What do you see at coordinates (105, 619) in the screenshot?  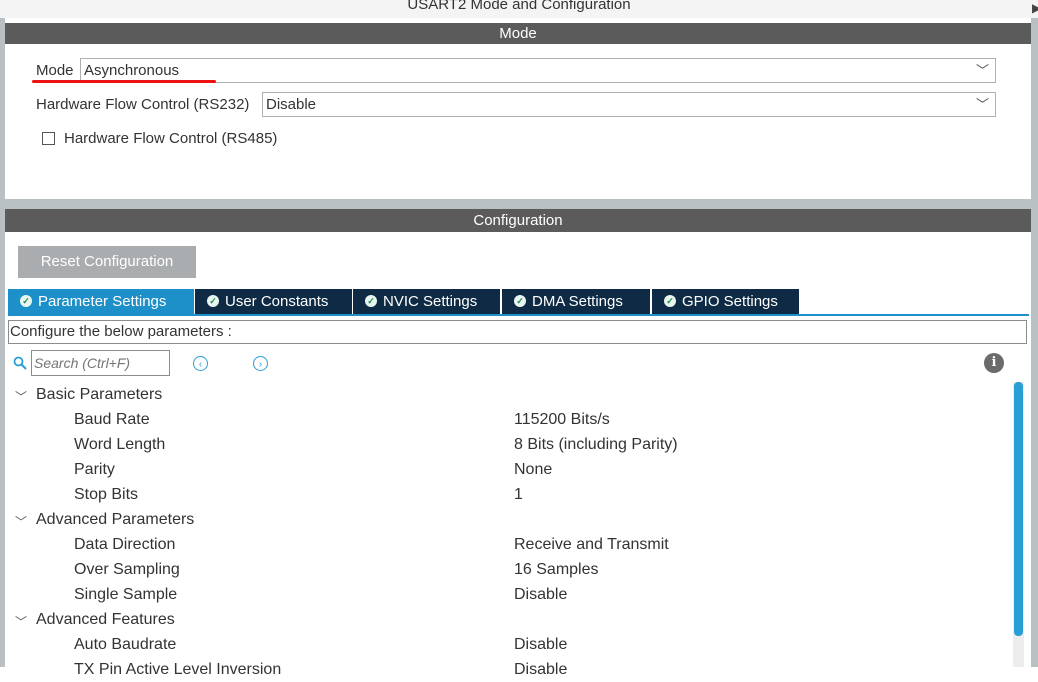 I see `group-header: Advanced Features` at bounding box center [105, 619].